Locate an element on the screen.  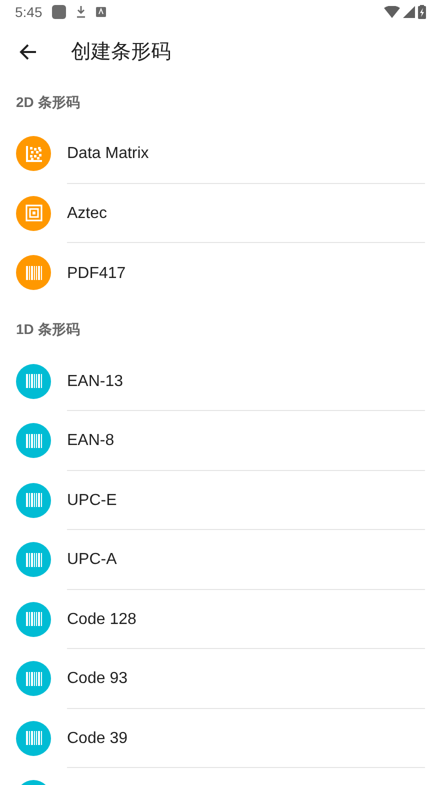
app-notification-icon is located at coordinates (59, 12).